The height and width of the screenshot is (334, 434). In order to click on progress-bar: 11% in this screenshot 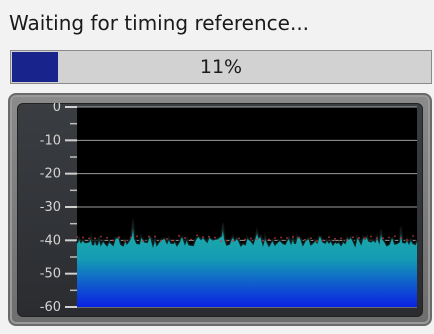, I will do `click(221, 67)`.